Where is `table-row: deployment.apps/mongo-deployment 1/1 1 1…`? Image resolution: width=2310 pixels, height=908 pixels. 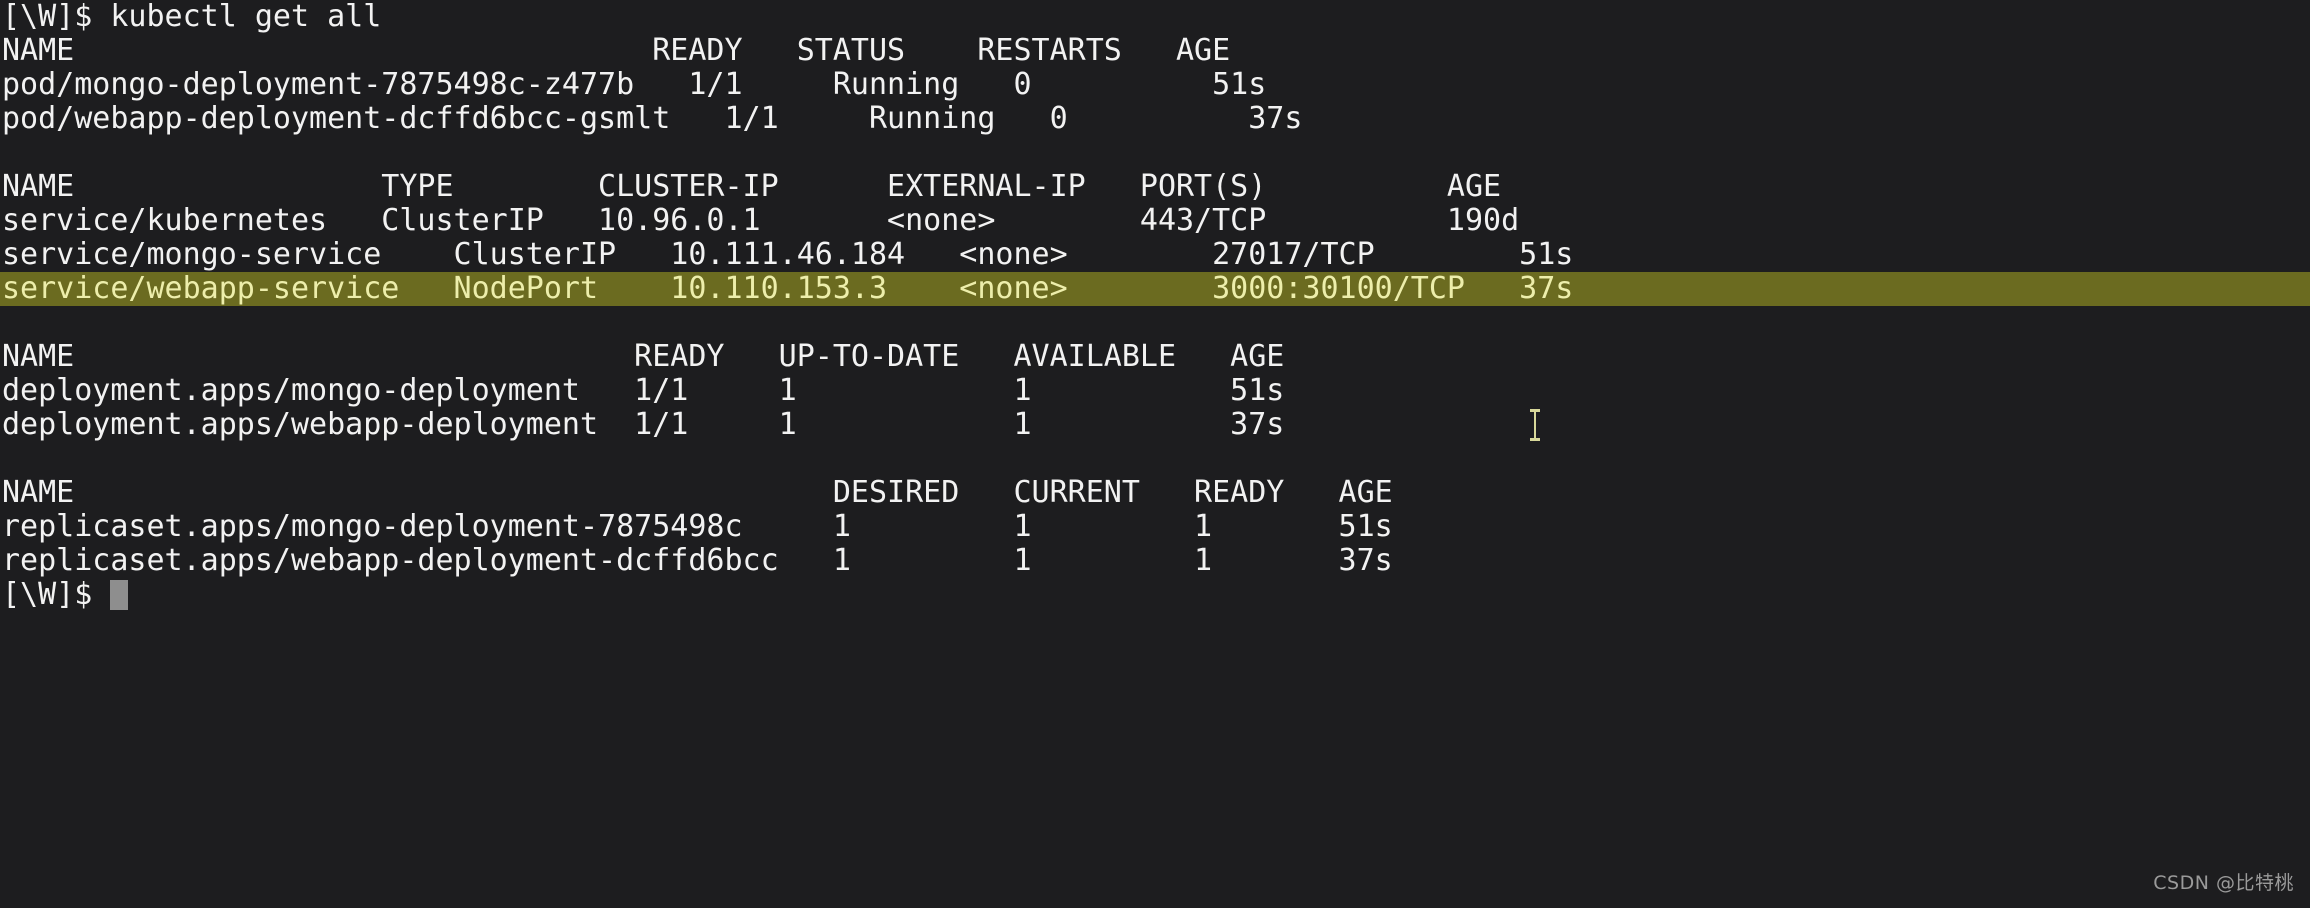
table-row: deployment.apps/mongo-deployment 1/1 1 1… is located at coordinates (643, 390).